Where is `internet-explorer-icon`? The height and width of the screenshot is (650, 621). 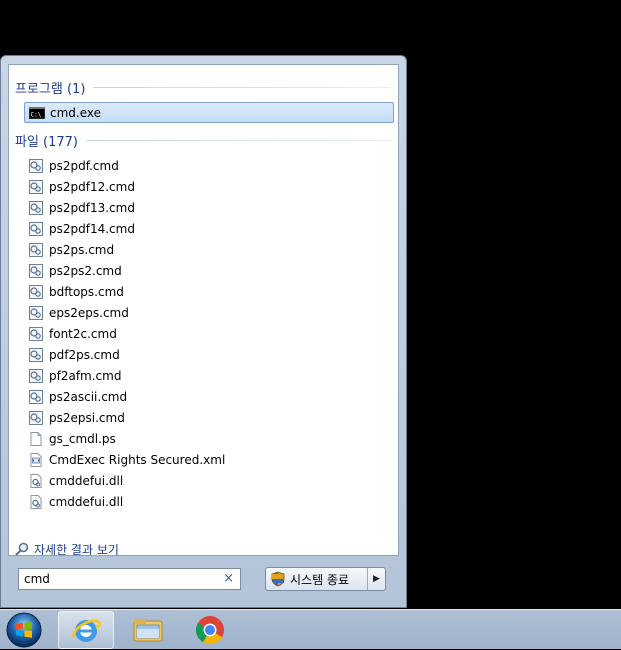 internet-explorer-icon is located at coordinates (86, 630).